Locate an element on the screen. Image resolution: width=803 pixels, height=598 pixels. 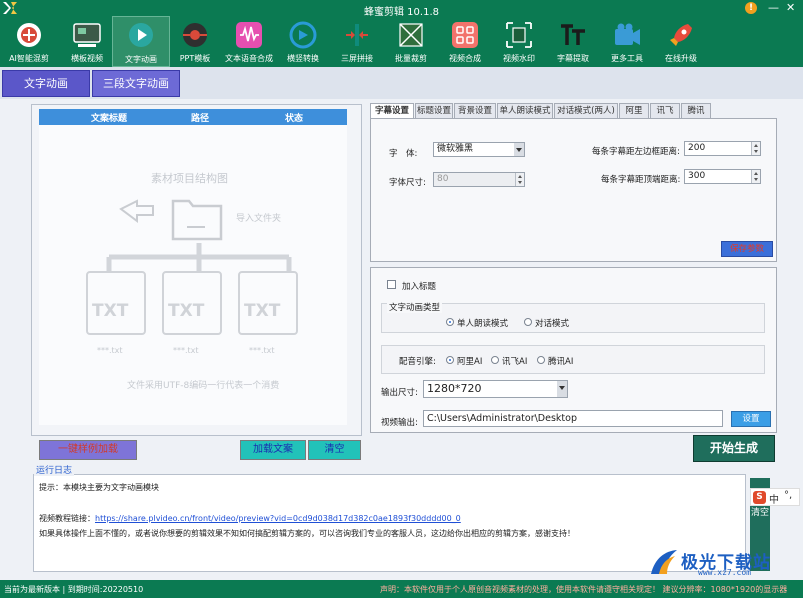
mode-single-label: 单人朗读模式 is located at coordinates (483, 324).